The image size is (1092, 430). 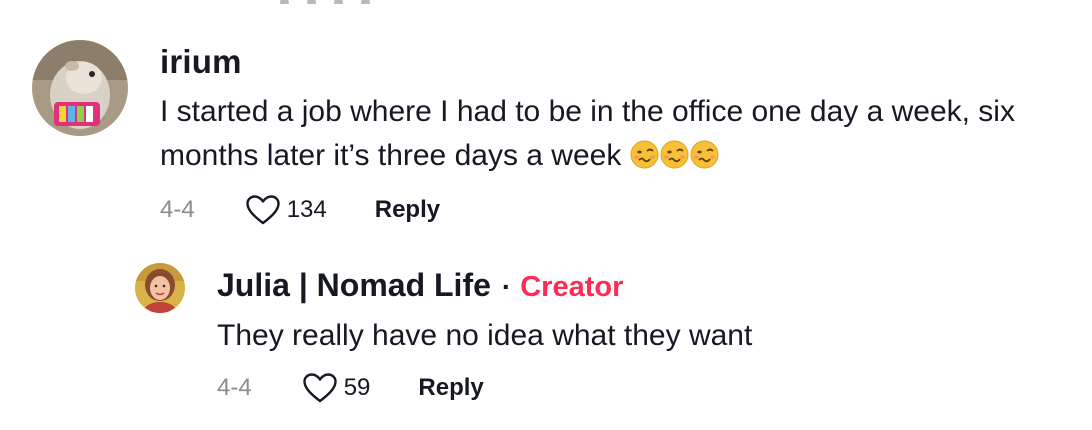 What do you see at coordinates (485, 335) in the screenshot?
I see `reply-text: They really have no idea what they want` at bounding box center [485, 335].